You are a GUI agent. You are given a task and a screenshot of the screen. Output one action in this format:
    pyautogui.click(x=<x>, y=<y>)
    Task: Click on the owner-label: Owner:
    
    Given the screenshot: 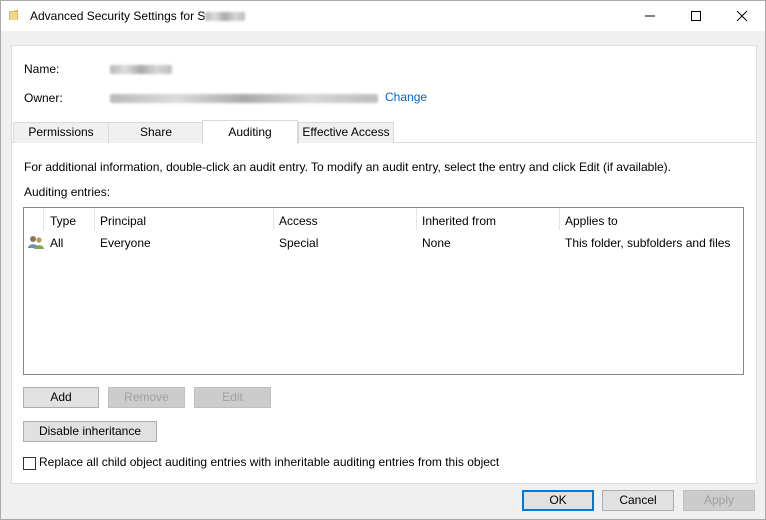 What is the action you would take?
    pyautogui.click(x=43, y=98)
    